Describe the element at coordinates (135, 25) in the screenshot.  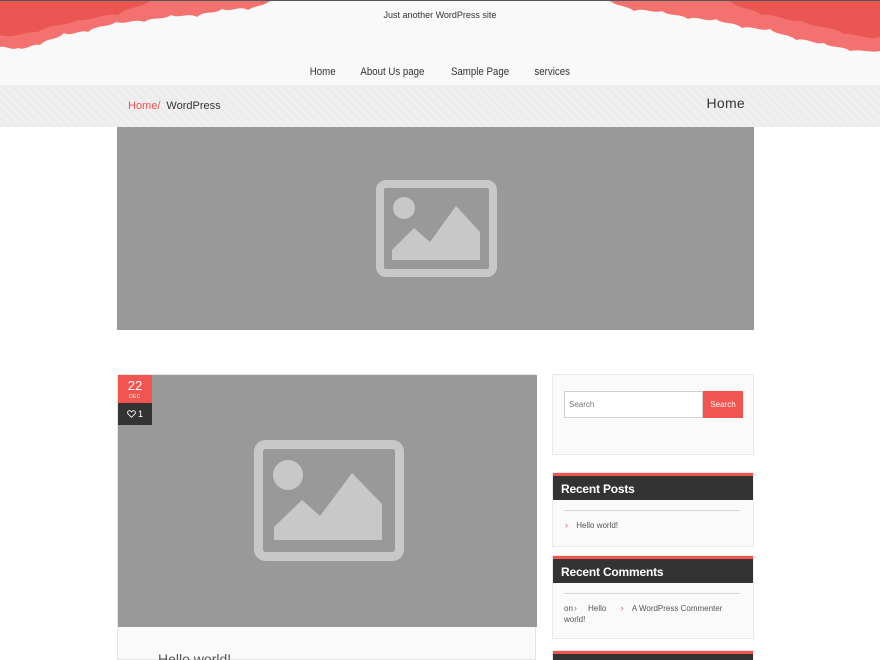
I see `watercolor-splash-left` at that location.